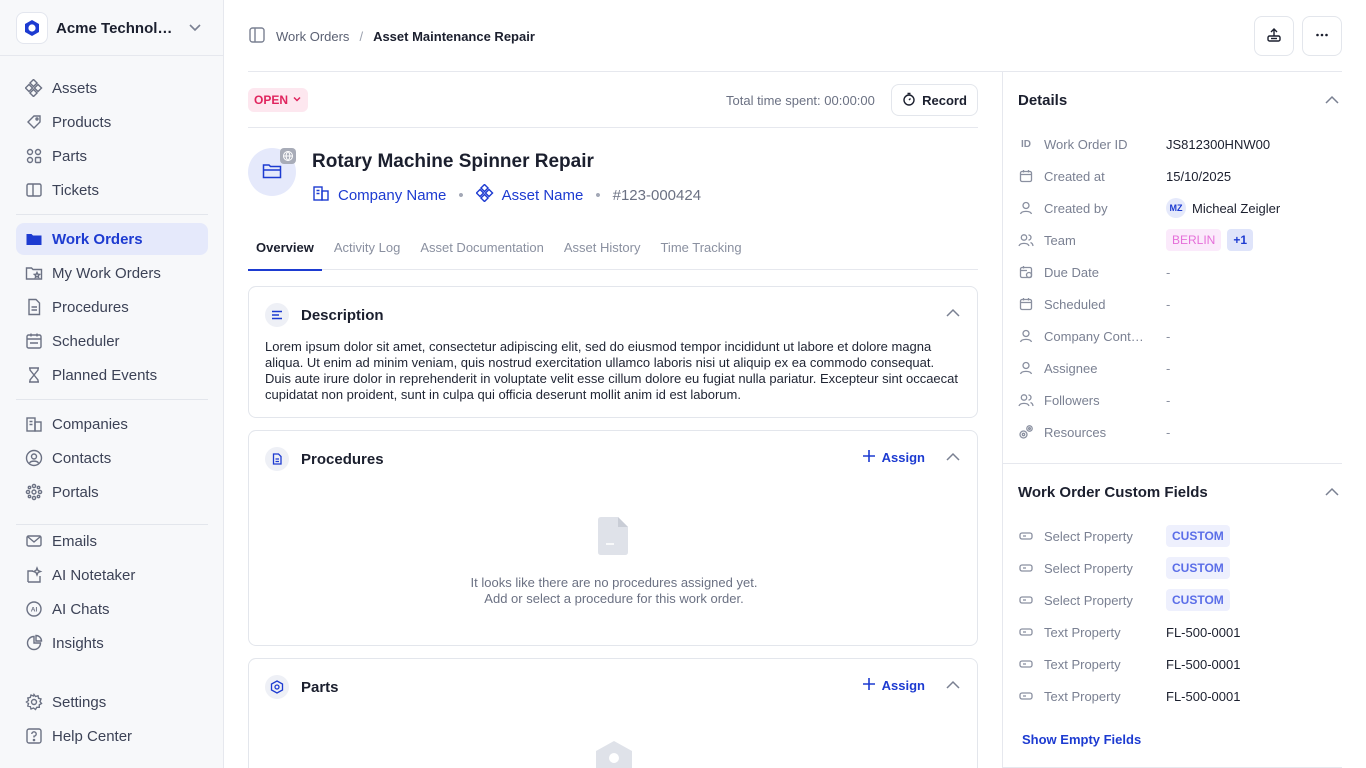 This screenshot has height=768, width=1366. What do you see at coordinates (34, 736) in the screenshot?
I see `help-center-icon` at bounding box center [34, 736].